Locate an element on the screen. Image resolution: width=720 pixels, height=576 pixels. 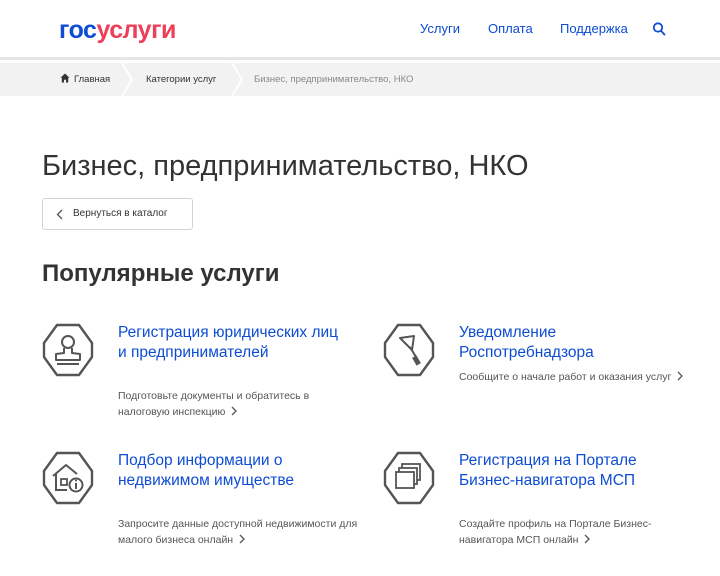
back-button-label: Вернуться в каталог is located at coordinates (120, 213).